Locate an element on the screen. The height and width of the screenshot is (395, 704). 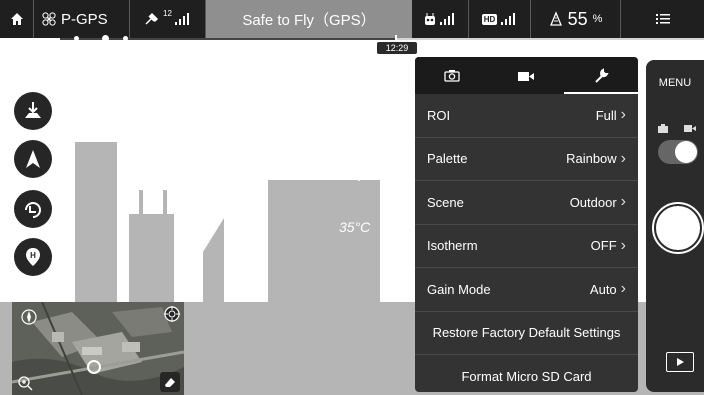
list-menu-icon is located at coordinates (662, 19).